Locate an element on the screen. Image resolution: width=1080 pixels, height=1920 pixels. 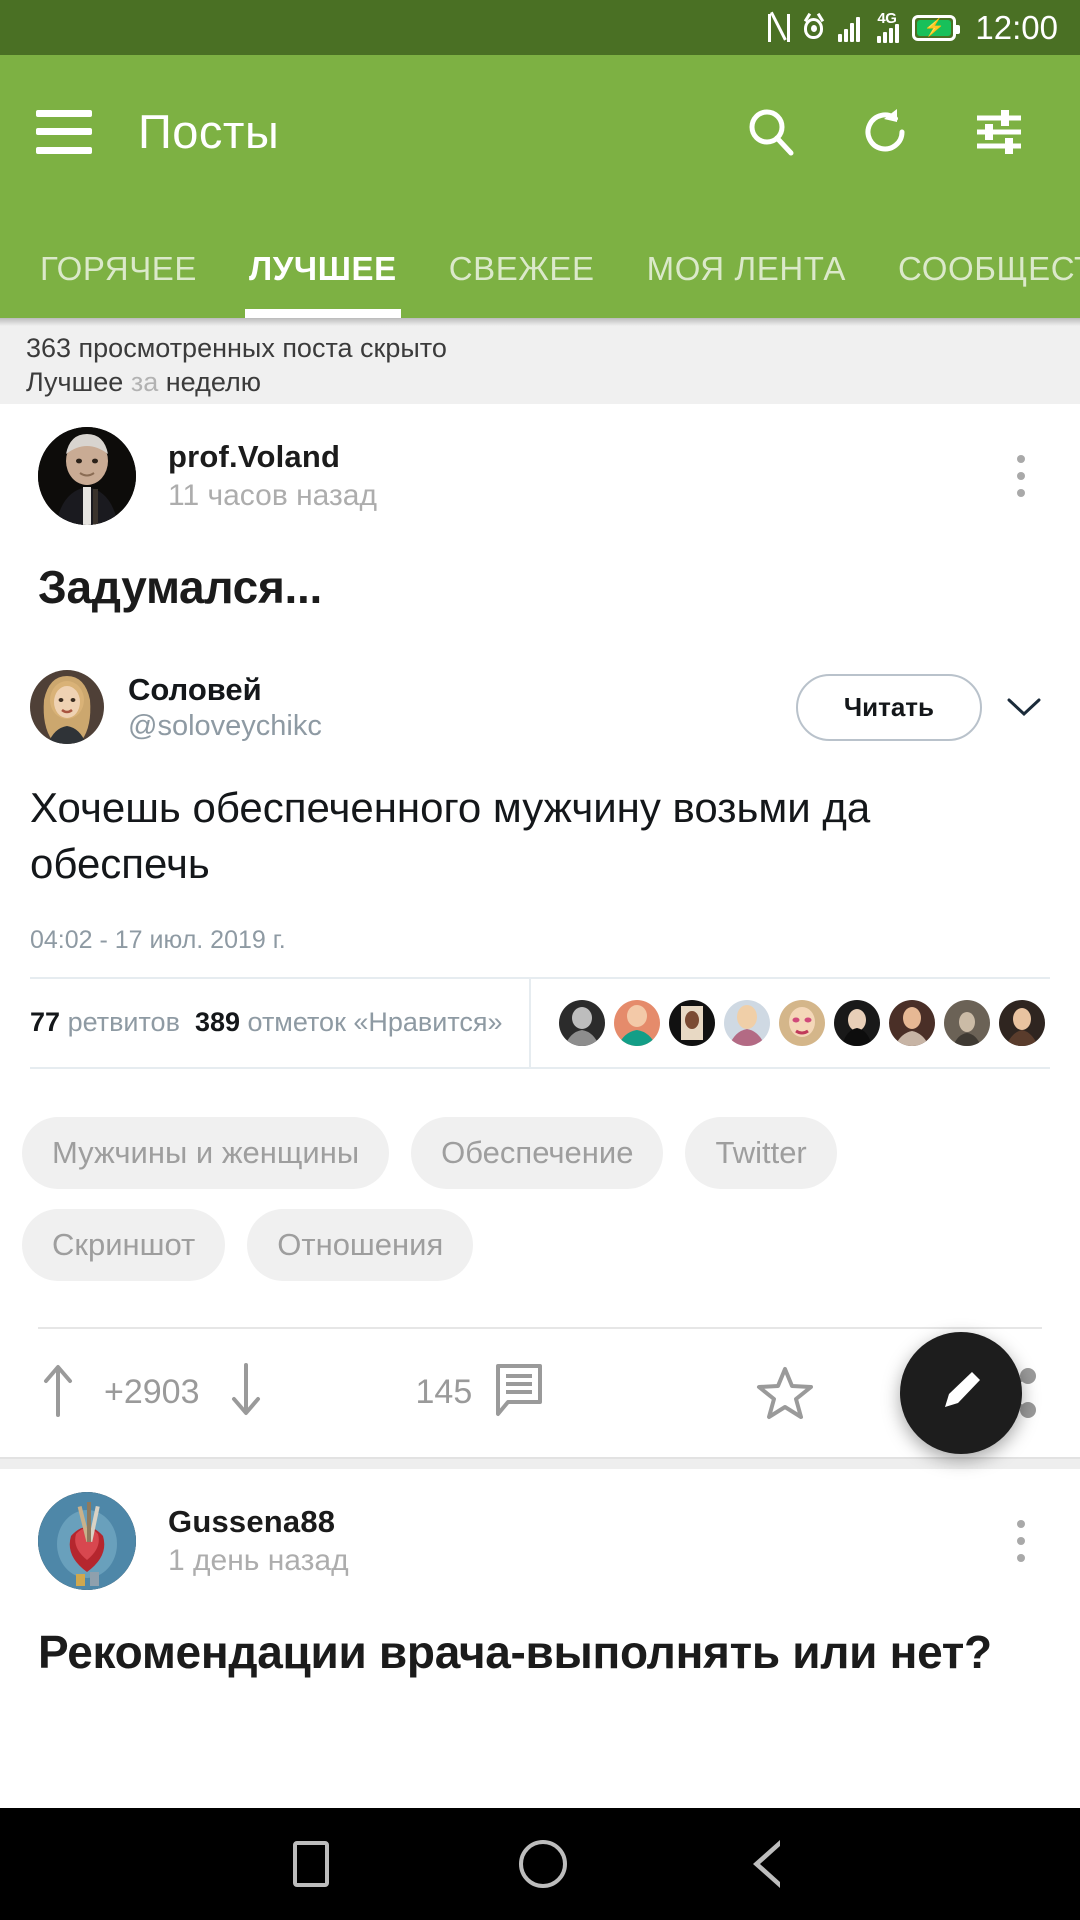
post-rating: +2903 is located at coordinates (152, 1392).